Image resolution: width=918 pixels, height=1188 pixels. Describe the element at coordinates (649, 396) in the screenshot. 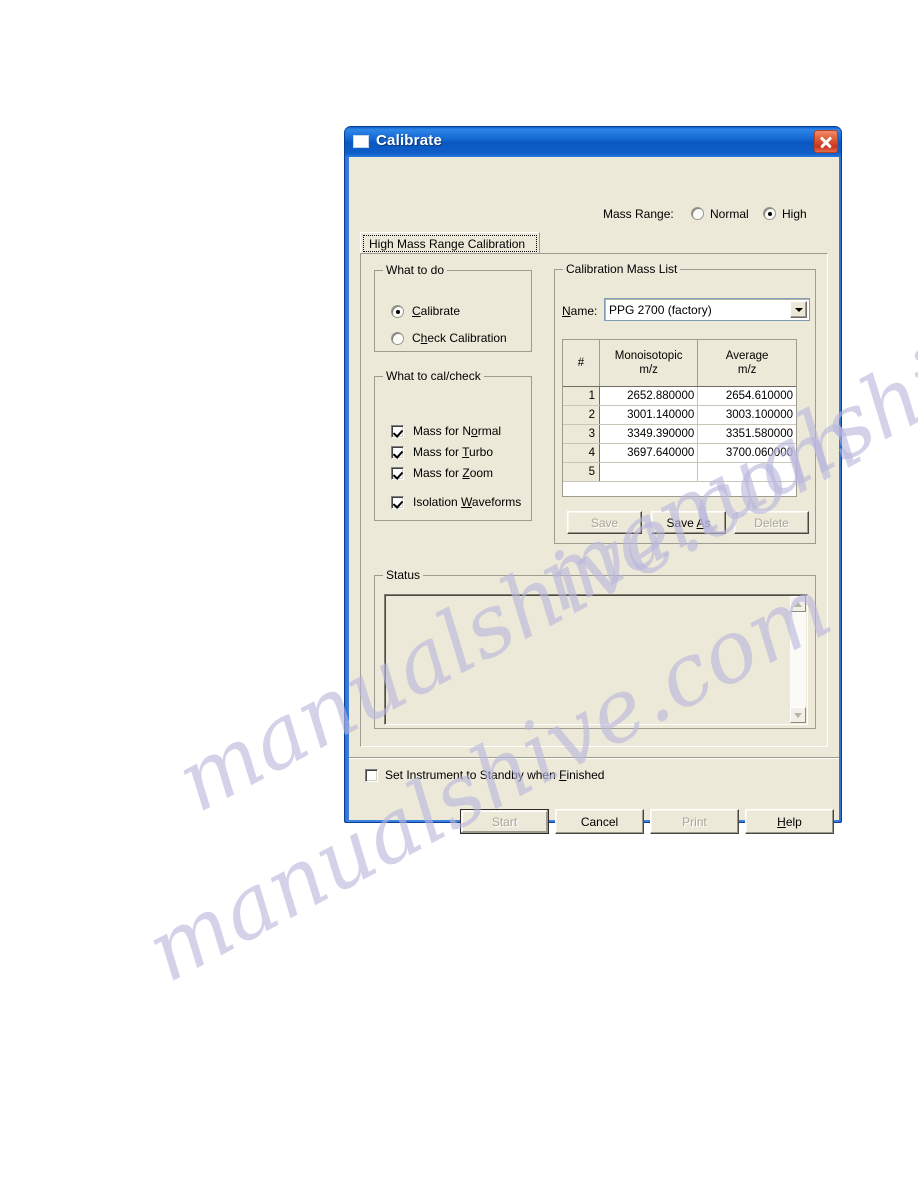

I see `monoisotopic-cell: 2652.880000` at that location.